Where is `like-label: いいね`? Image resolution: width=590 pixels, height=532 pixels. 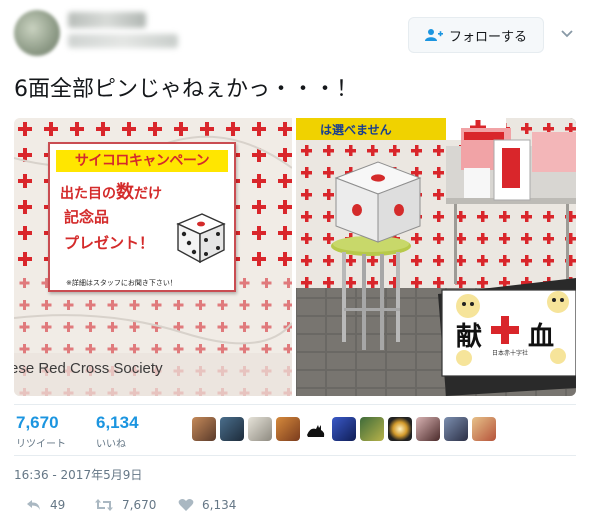
like-label: いいね is located at coordinates (111, 444).